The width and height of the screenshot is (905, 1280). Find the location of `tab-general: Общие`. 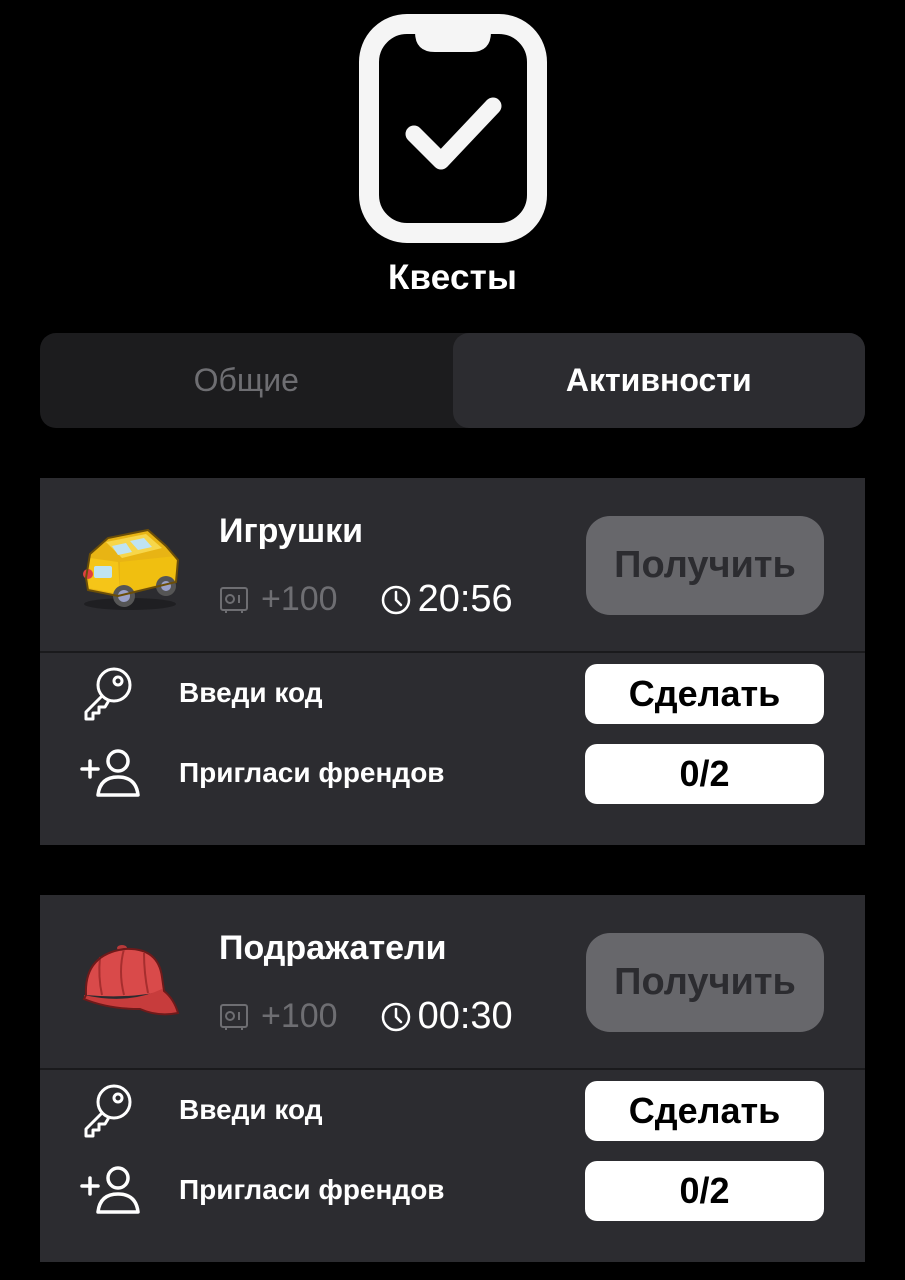

tab-general: Общие is located at coordinates (246, 380).